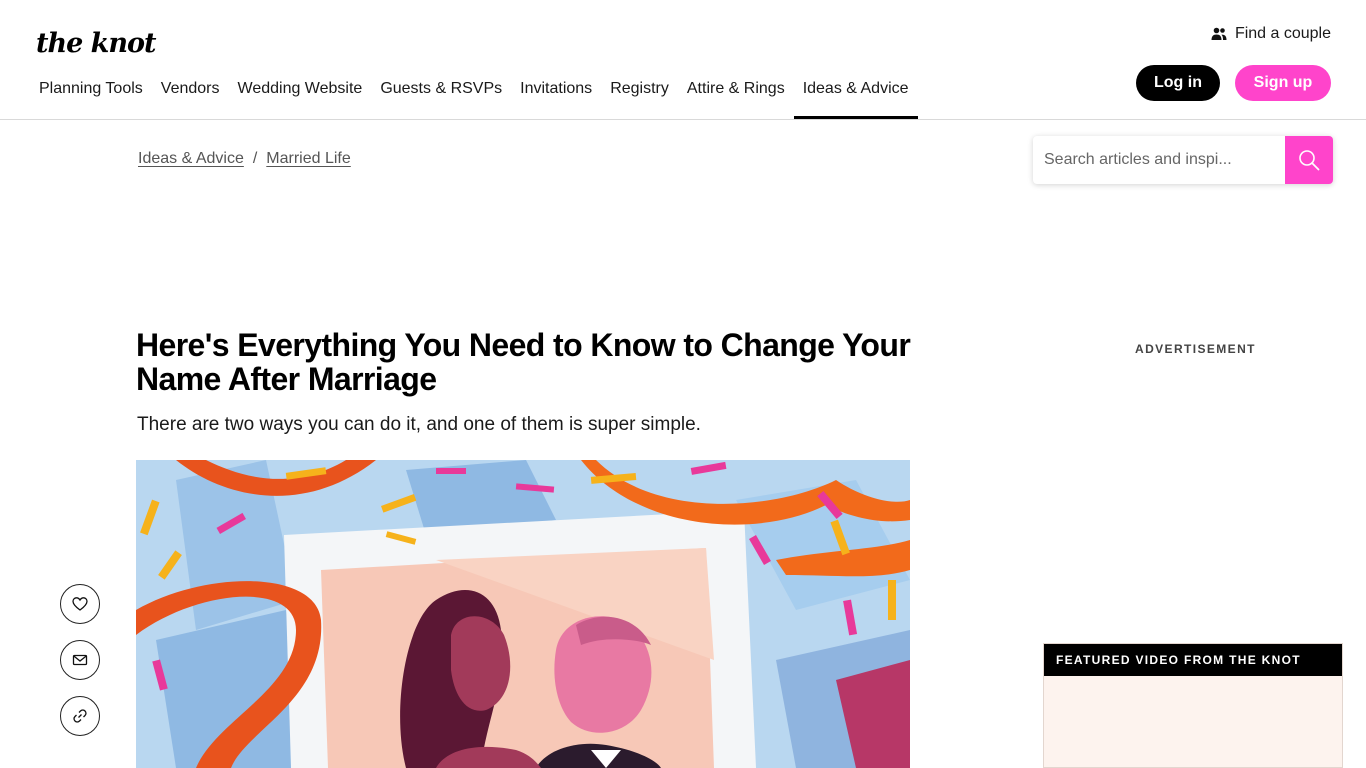 Image resolution: width=1366 pixels, height=768 pixels. I want to click on featured-video-label: FEATURED VIDEO FROM THE KNOT, so click(1193, 660).